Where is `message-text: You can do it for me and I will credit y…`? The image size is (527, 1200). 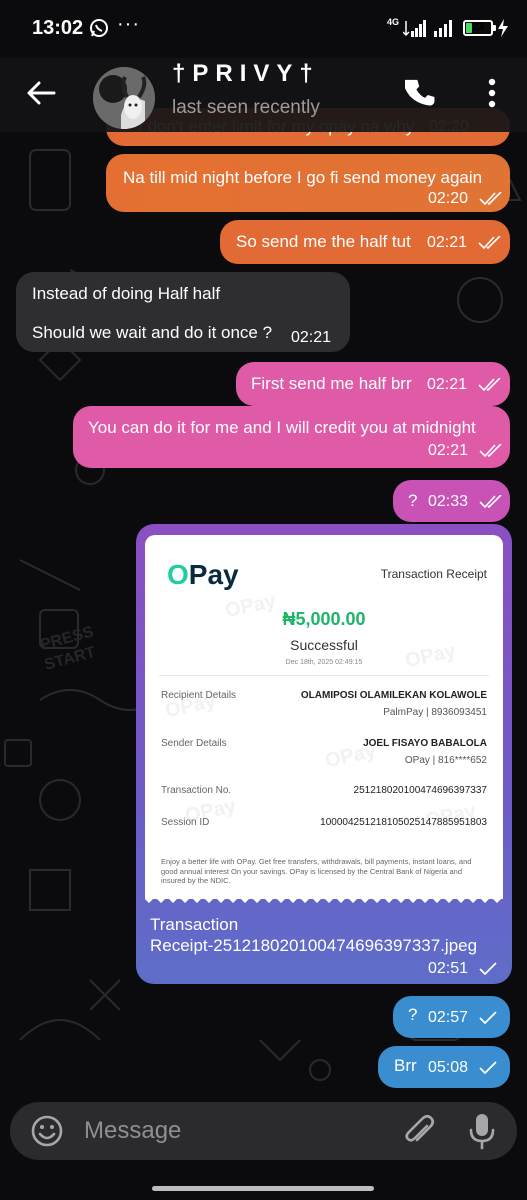
message-text: You can do it for me and I will credit y… is located at coordinates (282, 427).